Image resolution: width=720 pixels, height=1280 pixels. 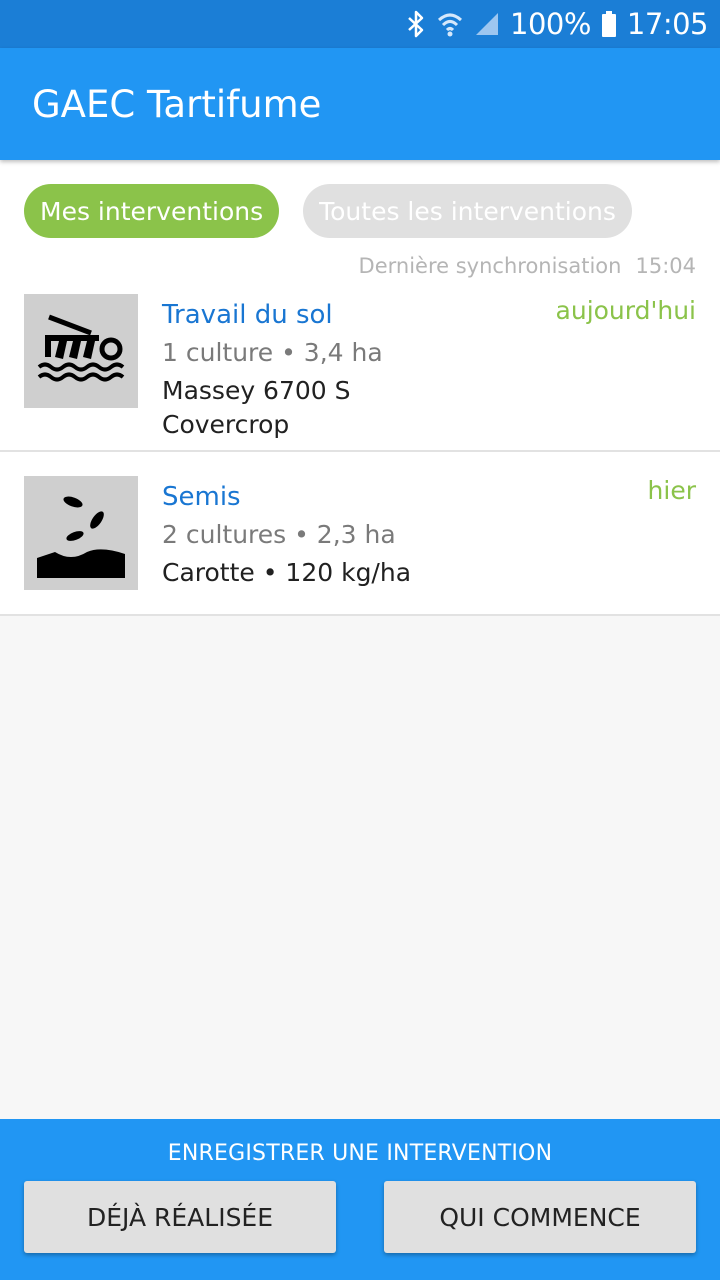 What do you see at coordinates (487, 24) in the screenshot?
I see `signal-icon` at bounding box center [487, 24].